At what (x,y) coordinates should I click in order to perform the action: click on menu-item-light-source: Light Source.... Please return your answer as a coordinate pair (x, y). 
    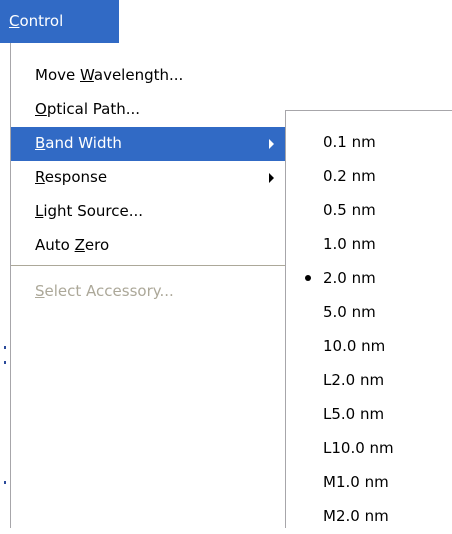
    Looking at the image, I should click on (149, 212).